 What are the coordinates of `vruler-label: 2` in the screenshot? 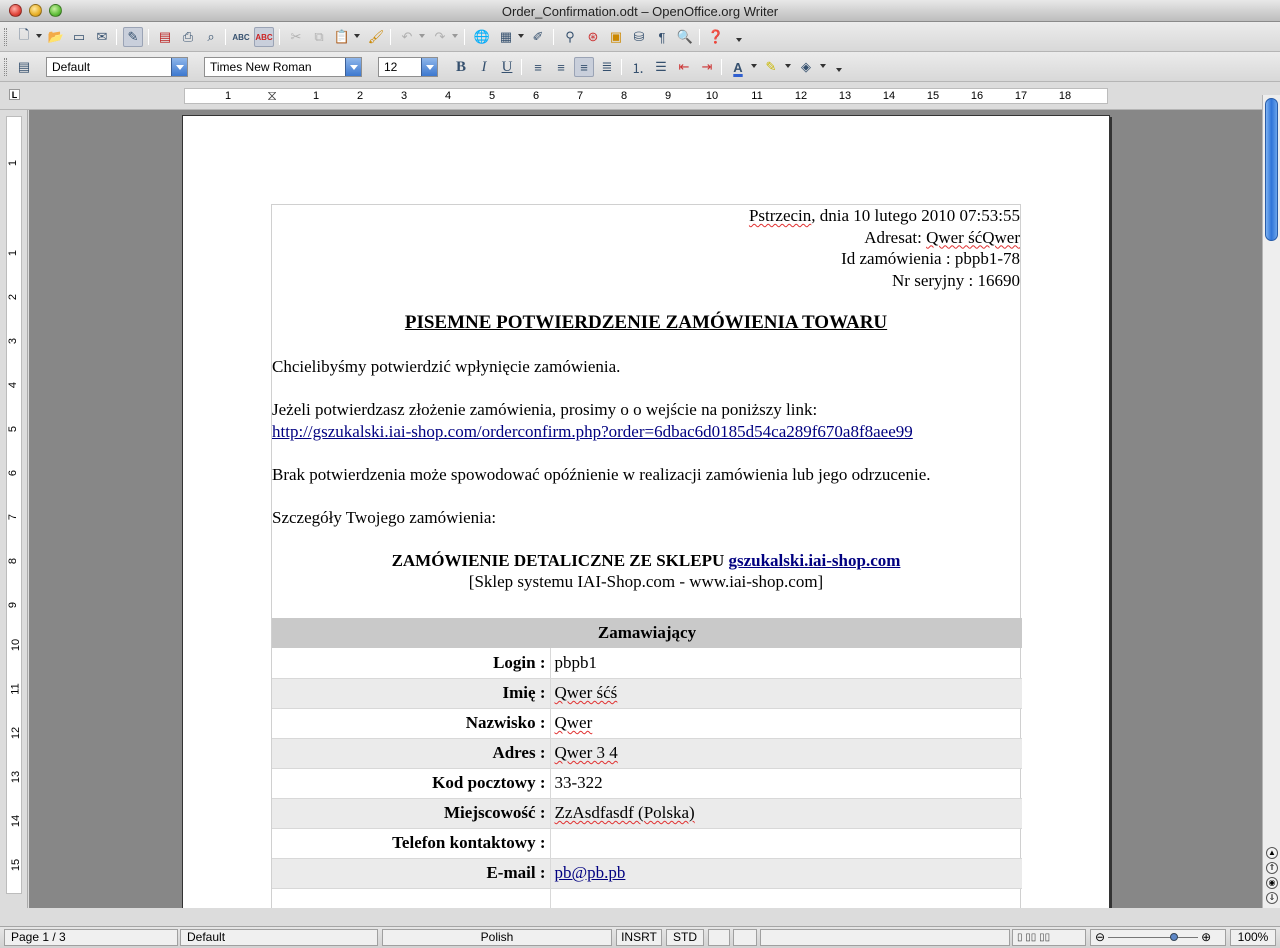 It's located at (13, 297).